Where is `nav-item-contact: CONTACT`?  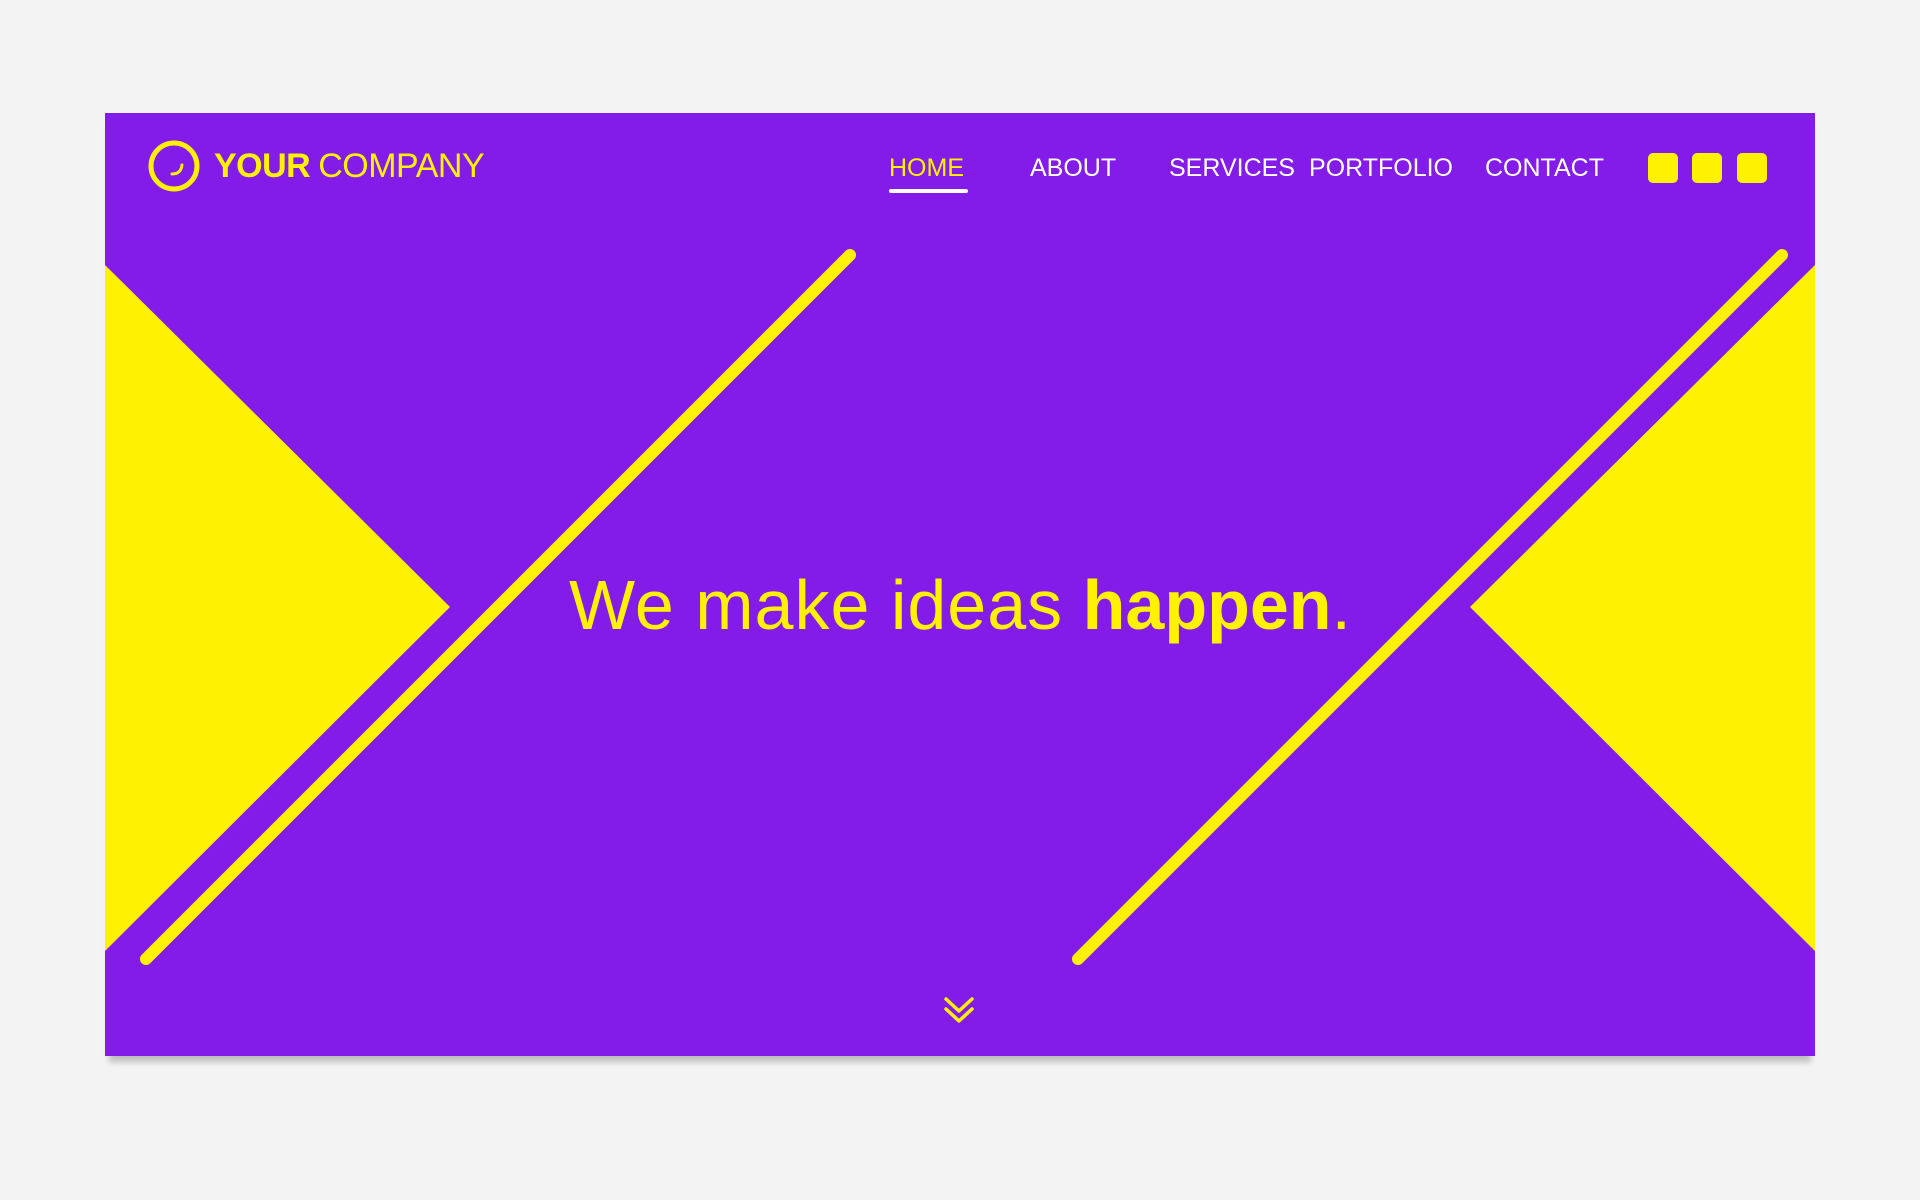 nav-item-contact: CONTACT is located at coordinates (1544, 168).